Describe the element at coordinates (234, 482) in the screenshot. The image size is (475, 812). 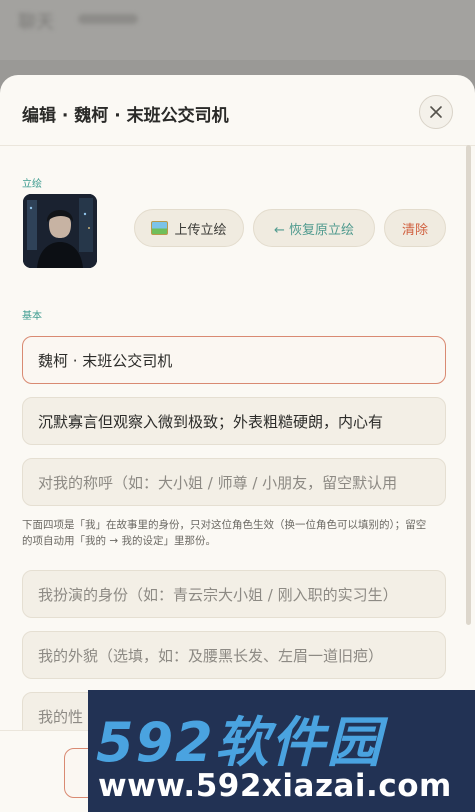
I see `address-me-input: 对我的称呼（如：大小姐 / 师尊 / 小朋友，留空默认用` at that location.